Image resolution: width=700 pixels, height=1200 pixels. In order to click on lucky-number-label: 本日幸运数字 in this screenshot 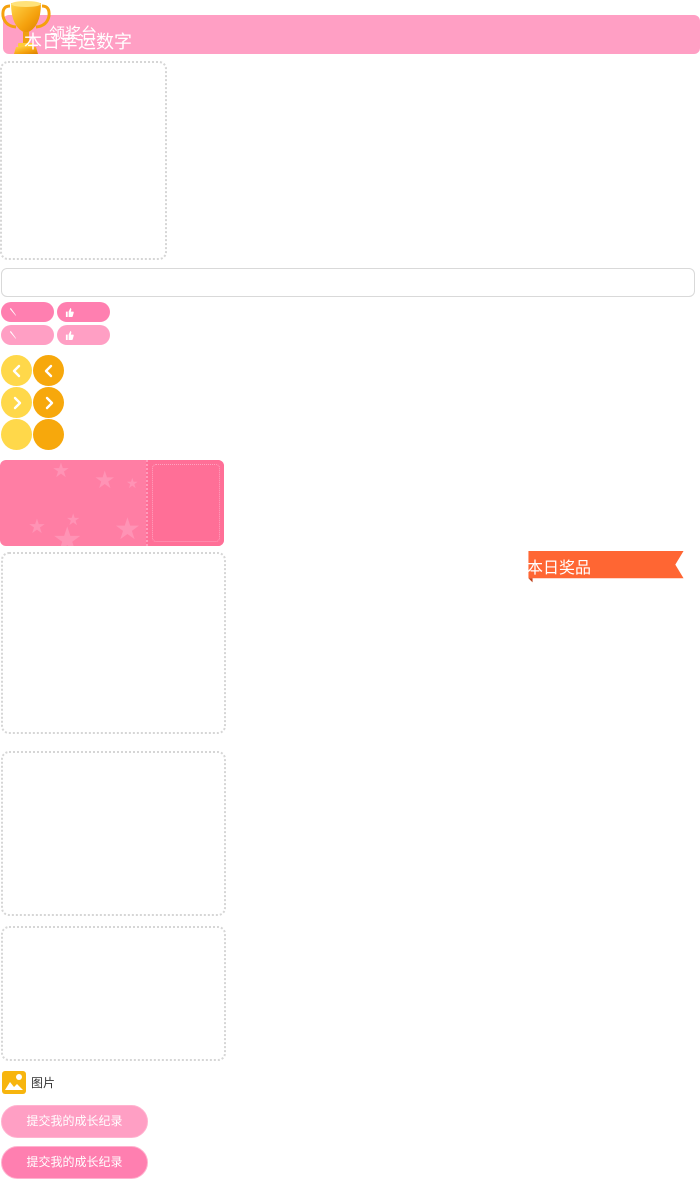, I will do `click(78, 42)`.